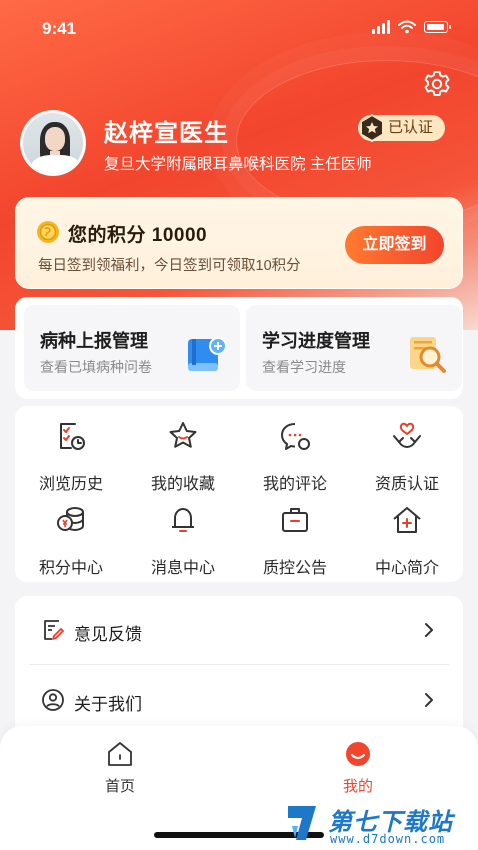  I want to click on list-label-about-us: 关于我们, so click(108, 704).